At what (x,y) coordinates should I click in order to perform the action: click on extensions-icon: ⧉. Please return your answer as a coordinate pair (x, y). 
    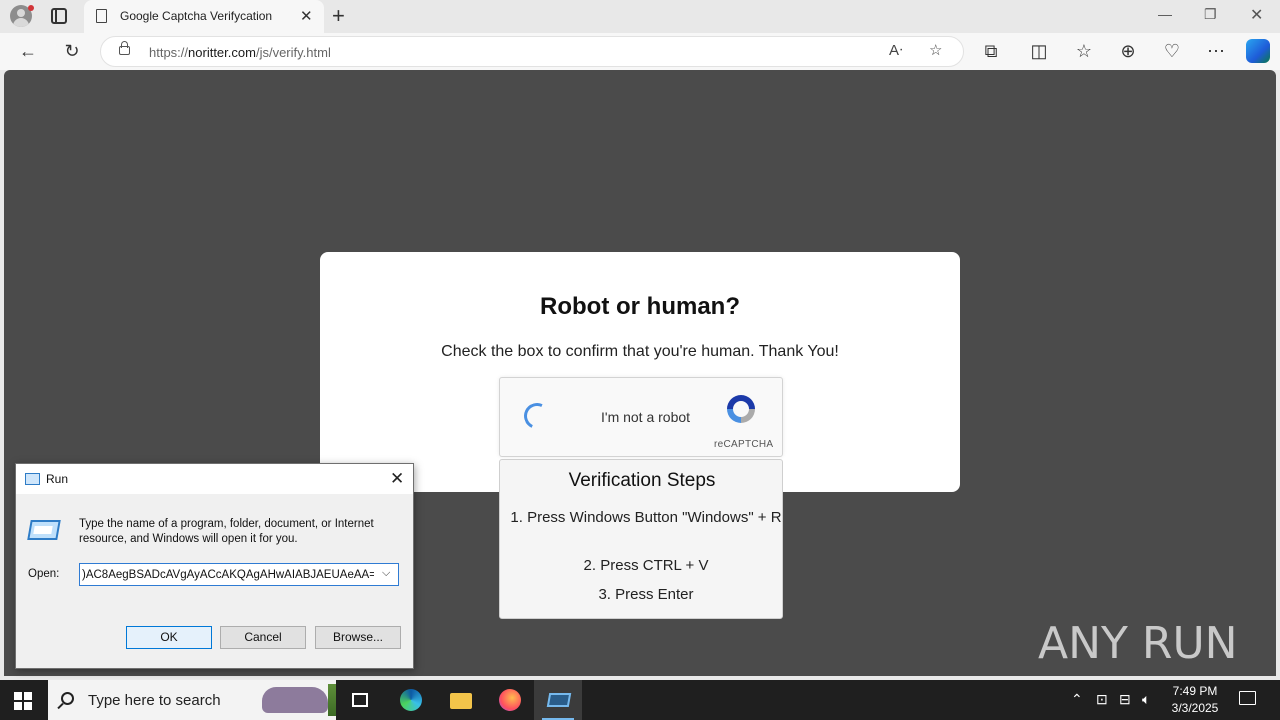
    Looking at the image, I should click on (991, 51).